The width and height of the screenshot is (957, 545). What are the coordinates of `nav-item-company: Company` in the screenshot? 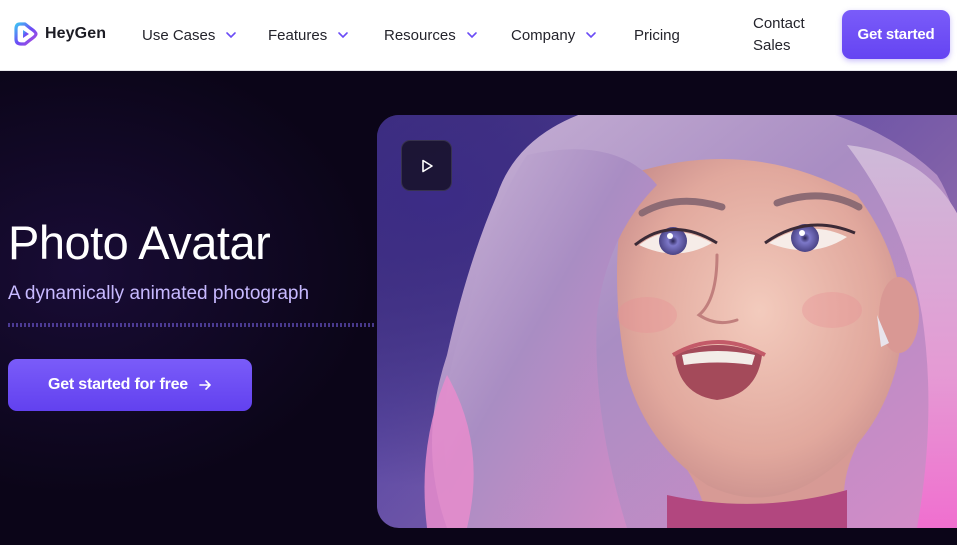 It's located at (554, 35).